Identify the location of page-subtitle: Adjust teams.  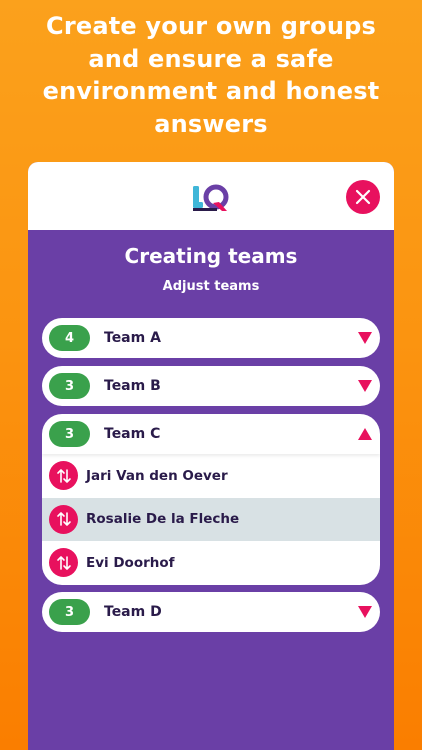
(211, 286).